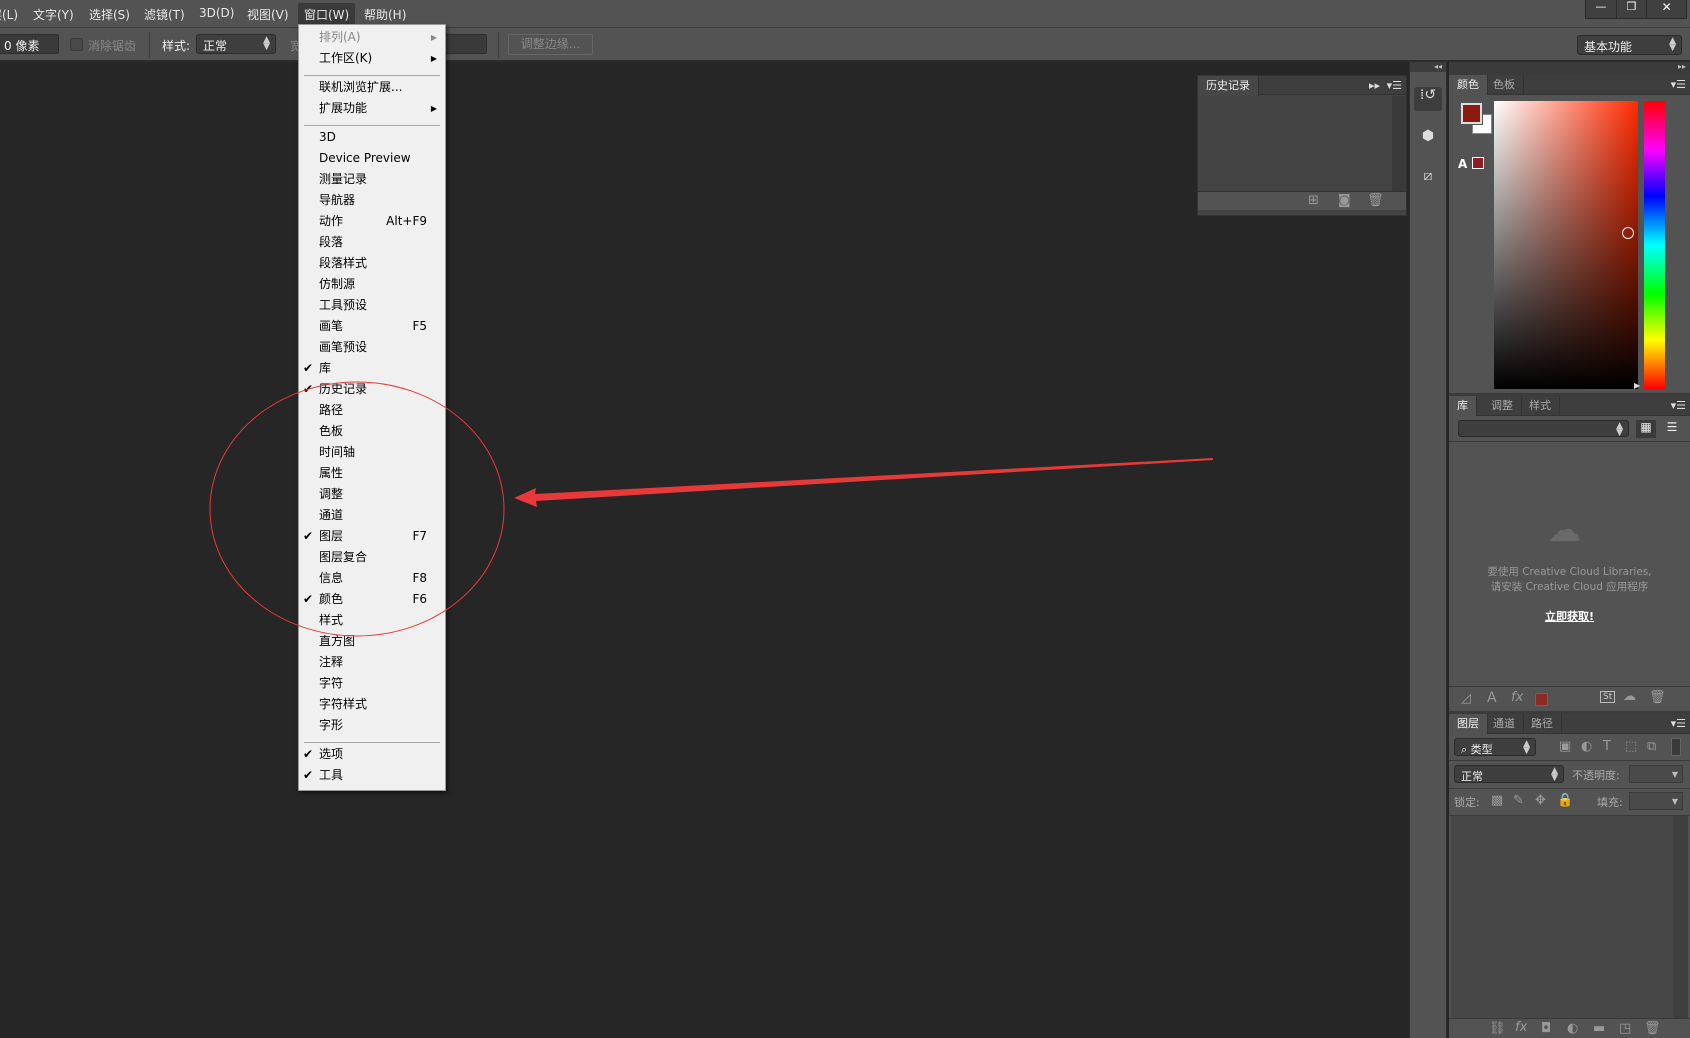 The width and height of the screenshot is (1690, 1038). I want to click on annotation-overlay, so click(711, 509).